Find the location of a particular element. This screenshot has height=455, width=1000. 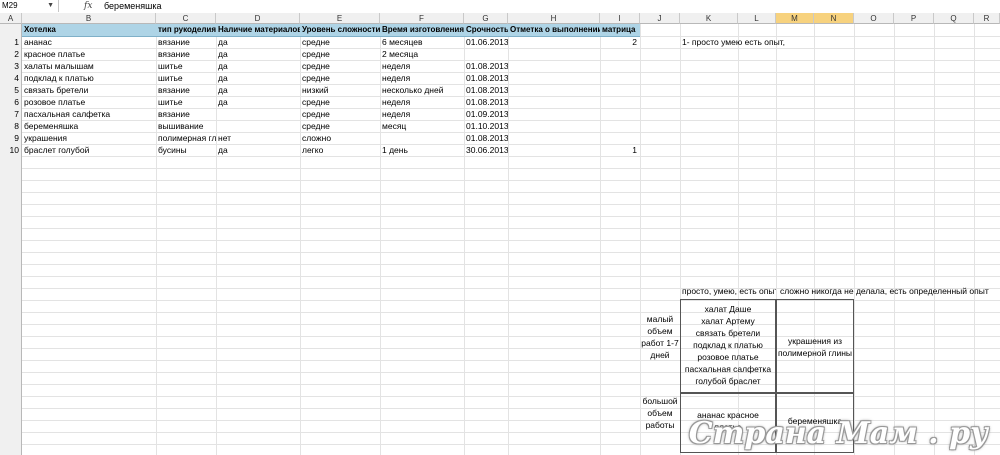

cell-matrix: 2 is located at coordinates (620, 42).